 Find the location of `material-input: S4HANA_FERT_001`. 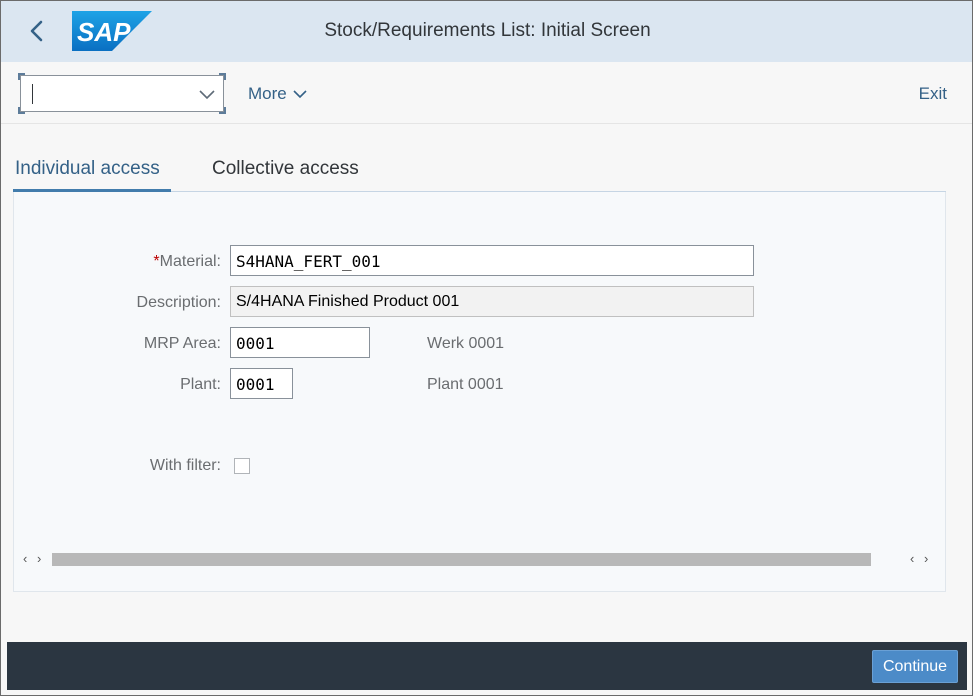

material-input: S4HANA_FERT_001 is located at coordinates (492, 260).